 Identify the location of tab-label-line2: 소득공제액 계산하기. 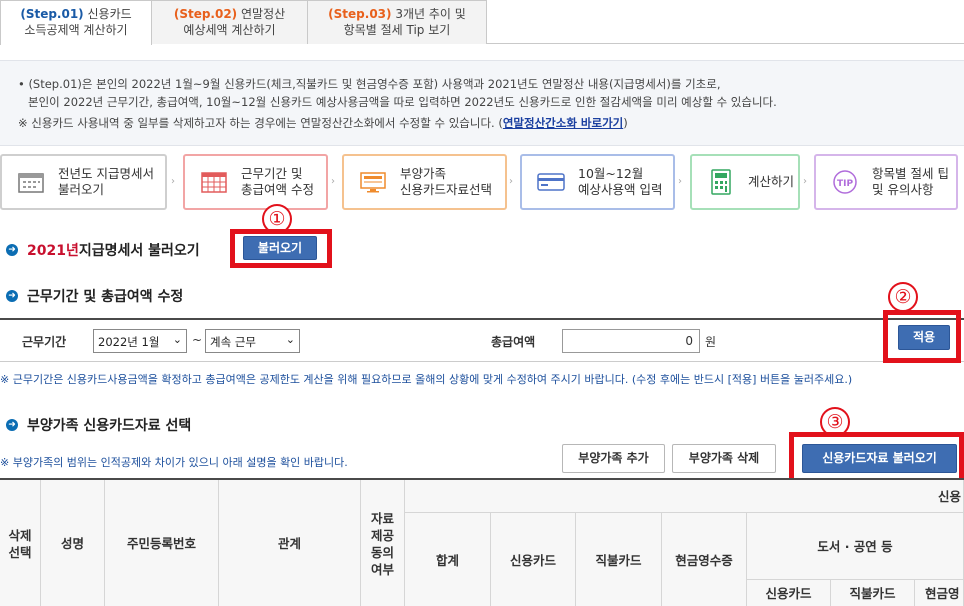
(76, 30).